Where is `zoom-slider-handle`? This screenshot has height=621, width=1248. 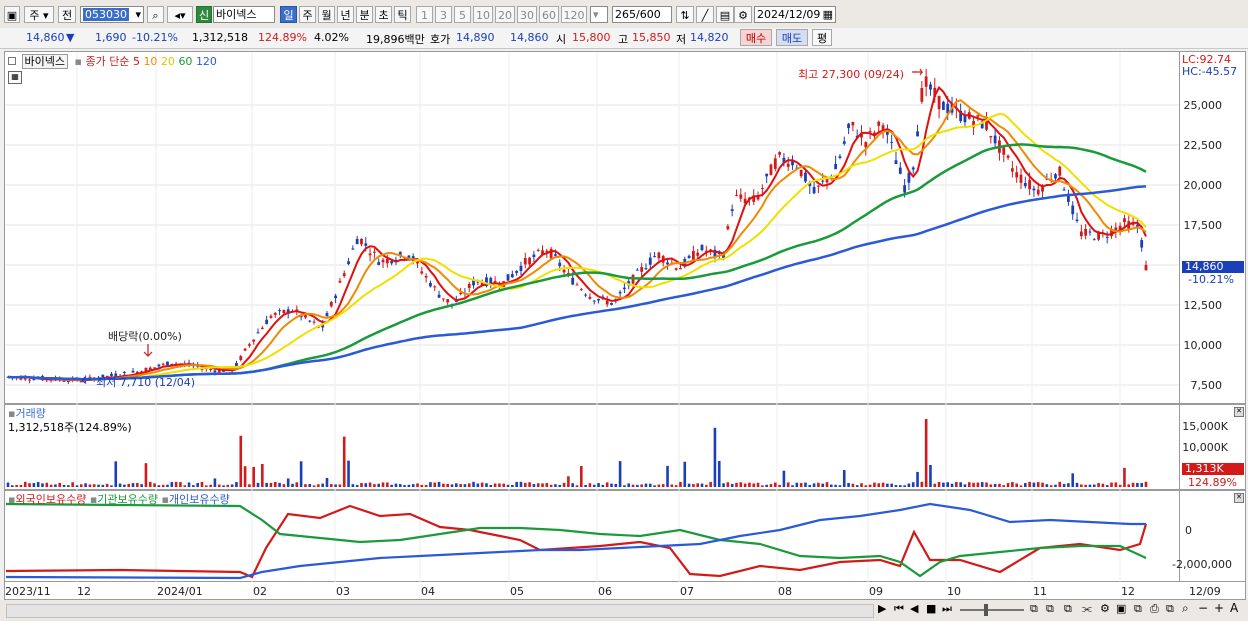
zoom-slider-handle is located at coordinates (986, 610).